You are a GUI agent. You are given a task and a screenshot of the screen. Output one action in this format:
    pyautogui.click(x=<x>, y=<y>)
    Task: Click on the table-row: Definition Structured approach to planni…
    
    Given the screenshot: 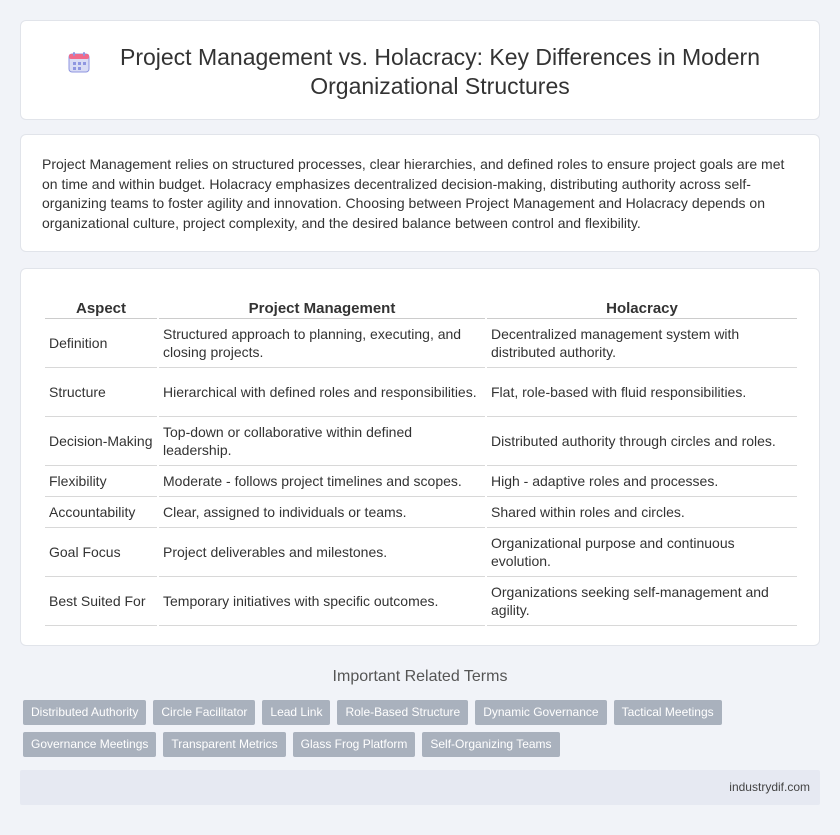 What is the action you would take?
    pyautogui.click(x=421, y=343)
    